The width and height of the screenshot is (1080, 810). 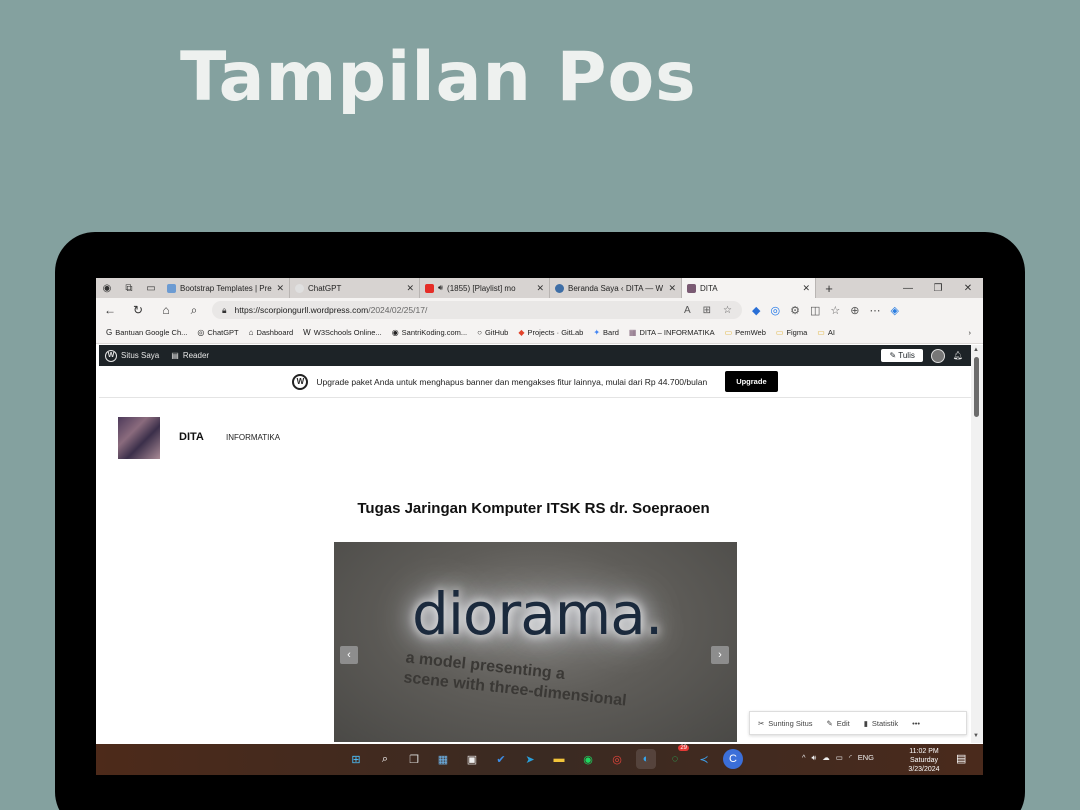 What do you see at coordinates (894, 310) in the screenshot?
I see `copilot-icon: ◈` at bounding box center [894, 310].